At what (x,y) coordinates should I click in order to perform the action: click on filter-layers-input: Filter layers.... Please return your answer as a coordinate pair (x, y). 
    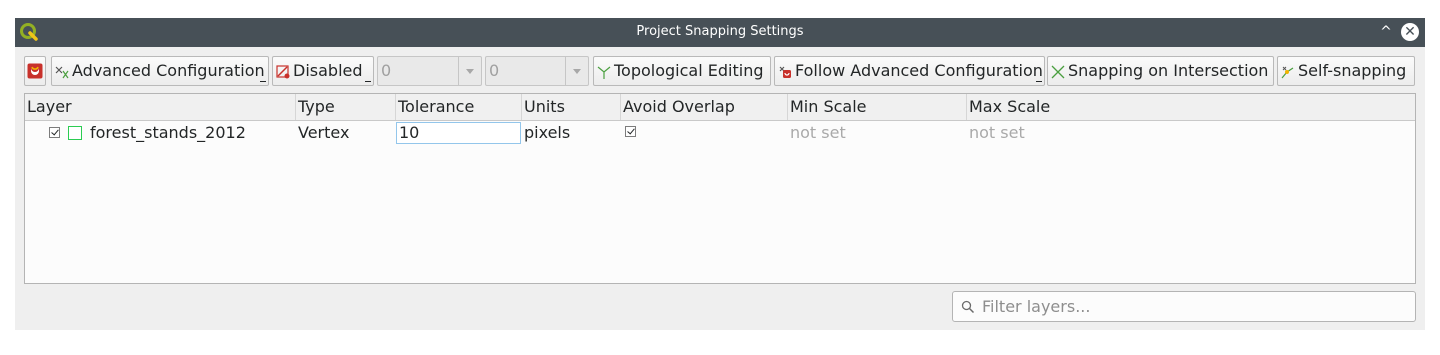
    Looking at the image, I should click on (1184, 306).